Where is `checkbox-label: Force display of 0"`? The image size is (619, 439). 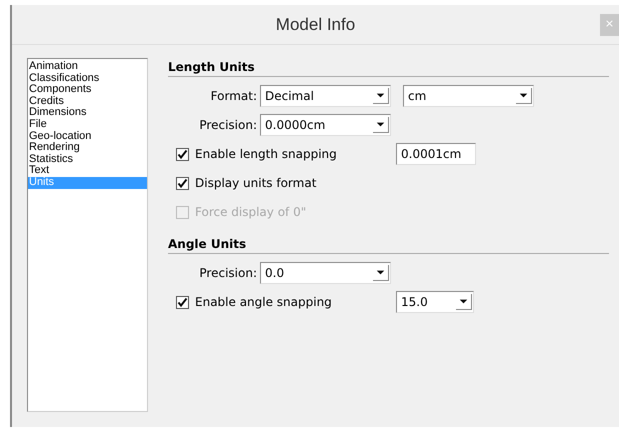
checkbox-label: Force display of 0" is located at coordinates (250, 212).